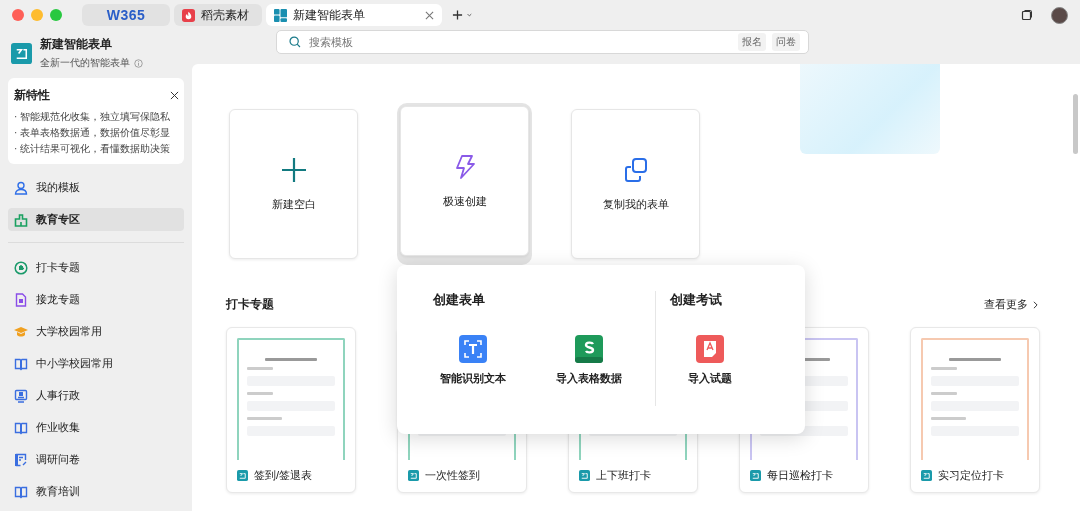  I want to click on sidebar-item: 我的模板, so click(96, 187).